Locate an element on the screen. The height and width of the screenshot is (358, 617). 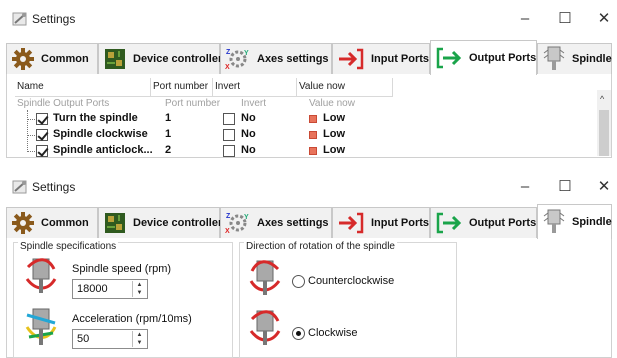
row-port: 1 is located at coordinates (168, 118).